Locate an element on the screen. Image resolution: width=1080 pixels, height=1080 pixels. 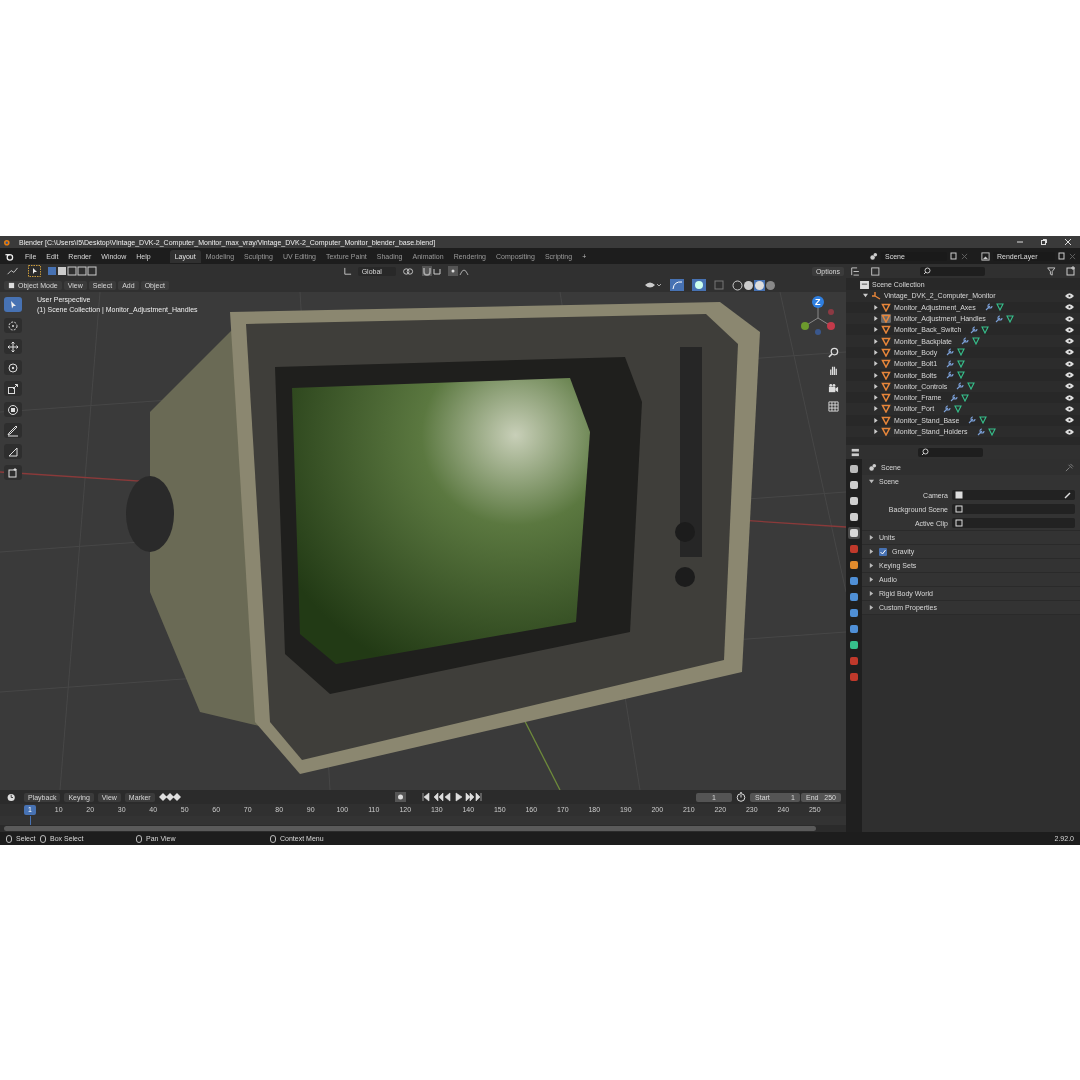
checkbox is located at coordinates (883, 551).